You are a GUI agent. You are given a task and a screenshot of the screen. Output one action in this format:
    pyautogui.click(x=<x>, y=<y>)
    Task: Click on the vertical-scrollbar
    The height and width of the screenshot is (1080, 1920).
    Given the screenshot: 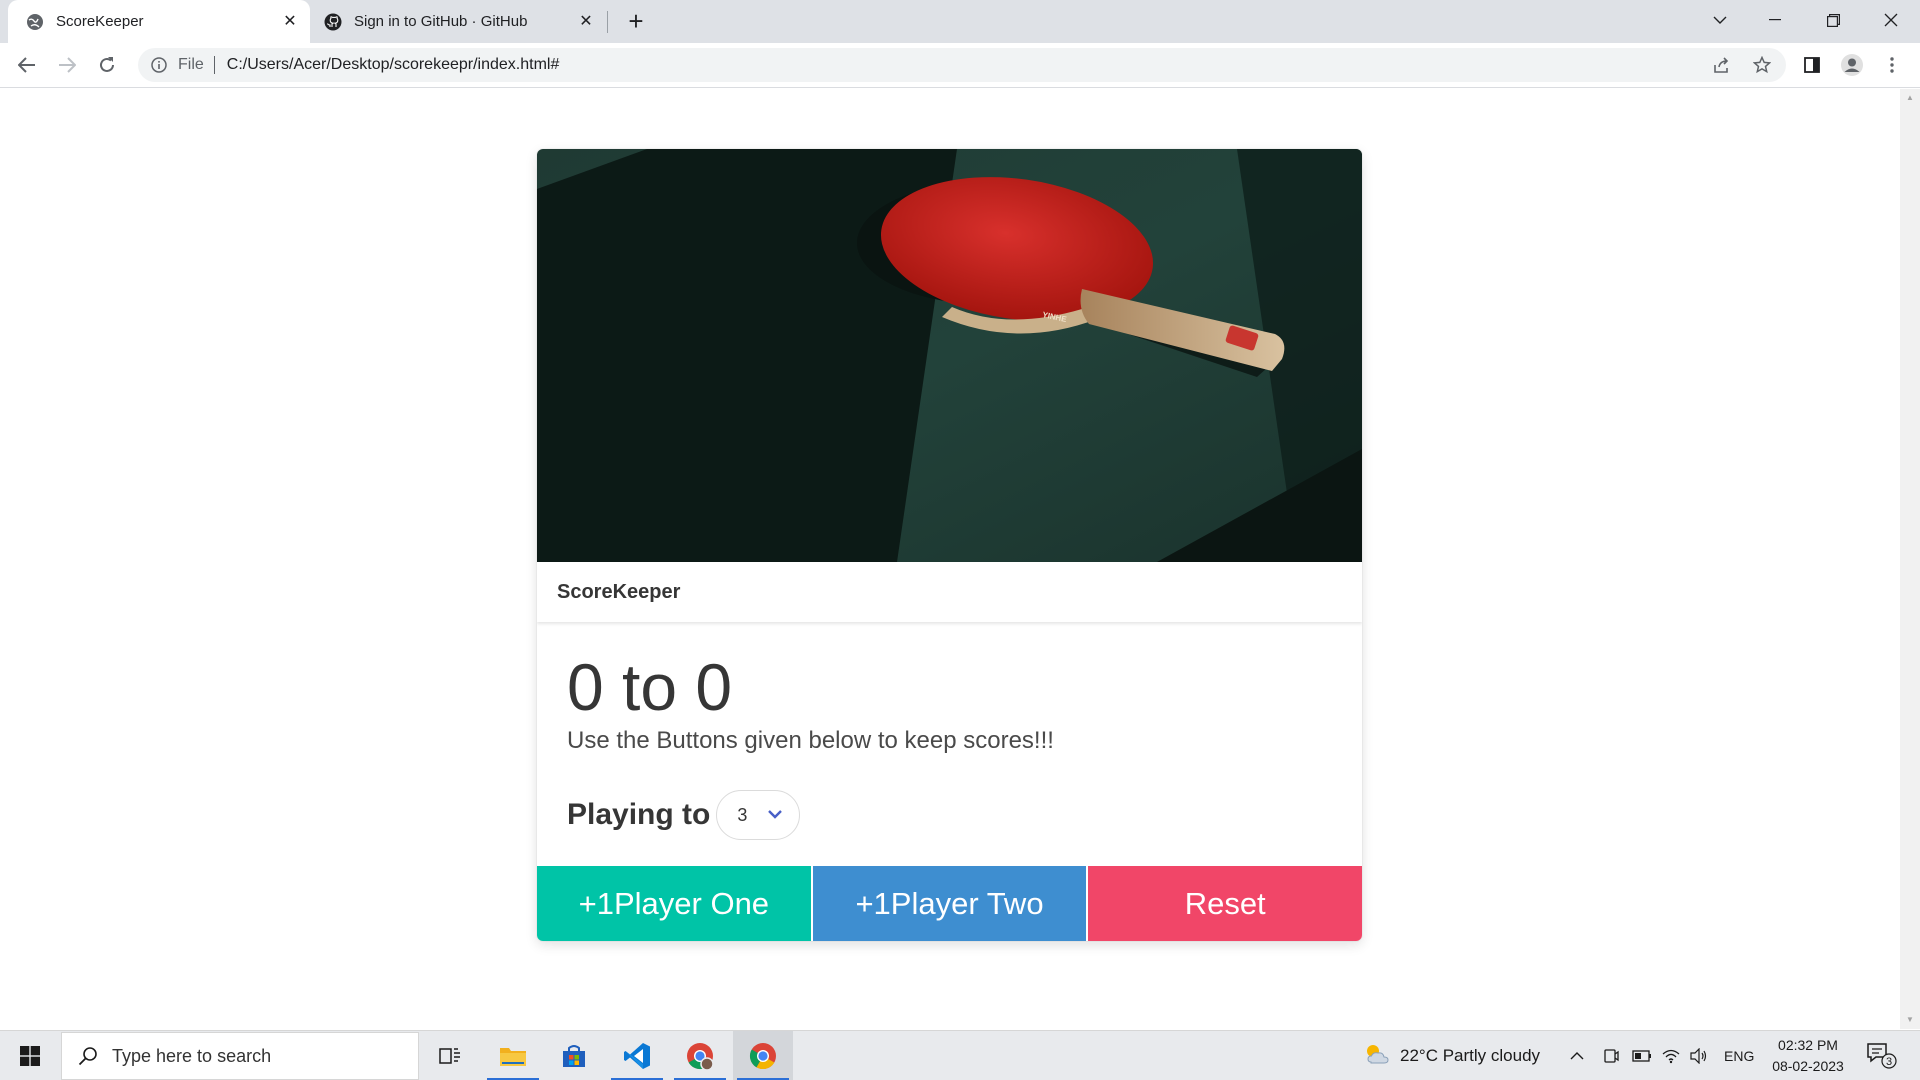 What is the action you would take?
    pyautogui.click(x=1910, y=559)
    